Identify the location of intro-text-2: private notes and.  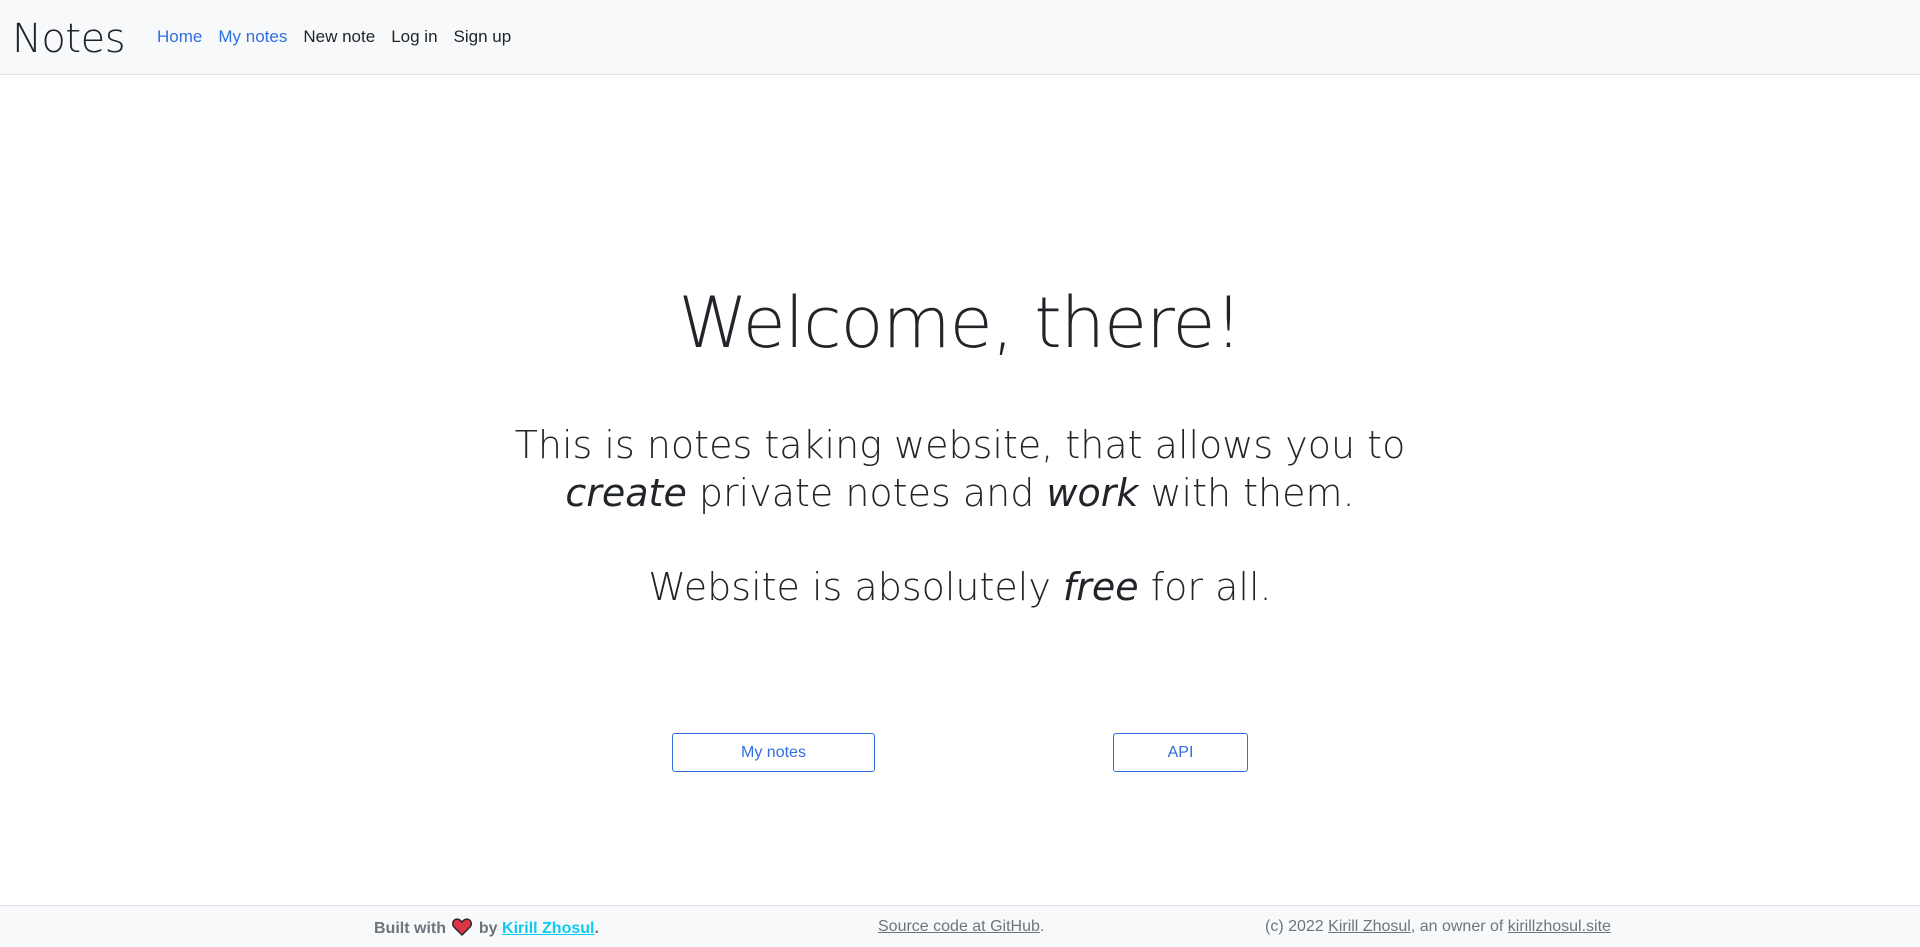
(866, 493).